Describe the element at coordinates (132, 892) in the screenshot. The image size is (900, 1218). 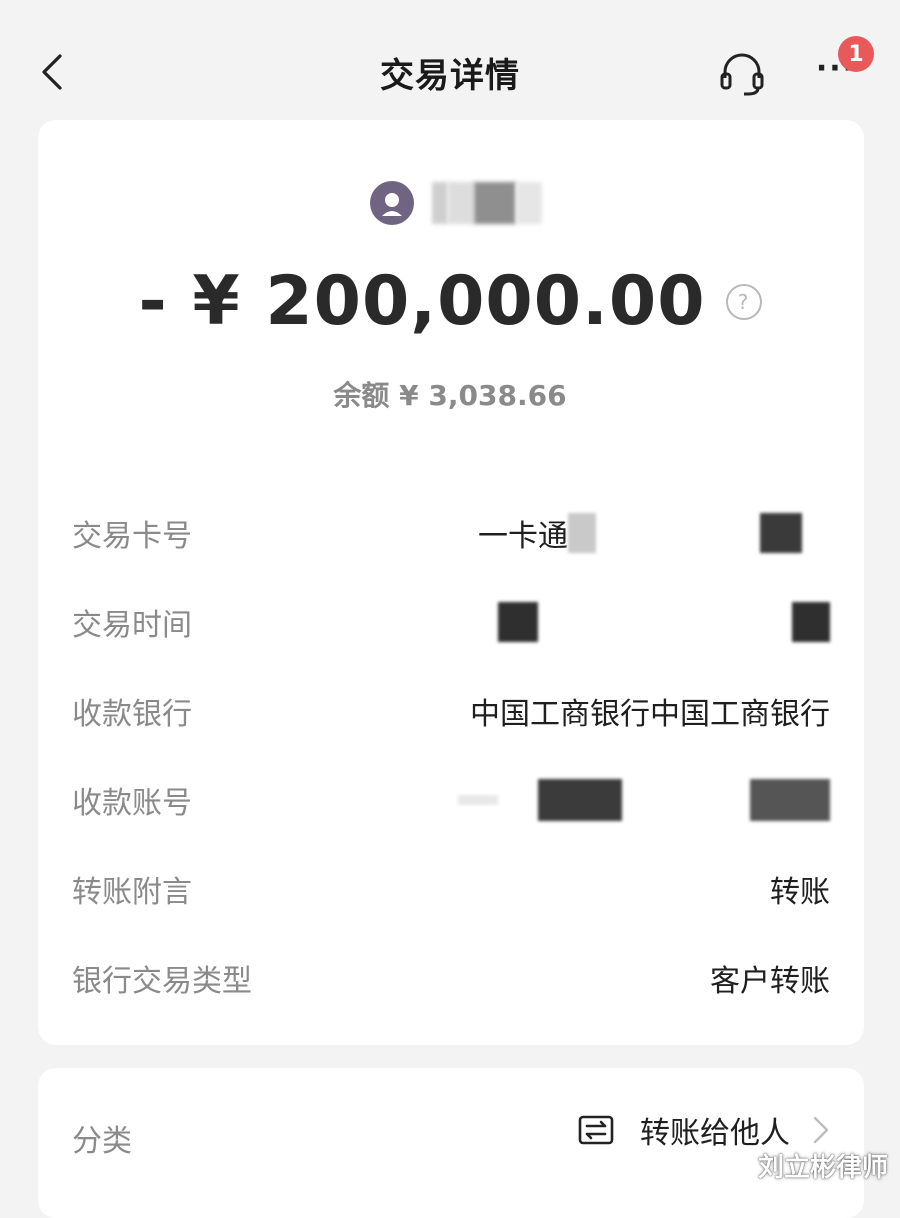
I see `detail-label: 转账附言` at that location.